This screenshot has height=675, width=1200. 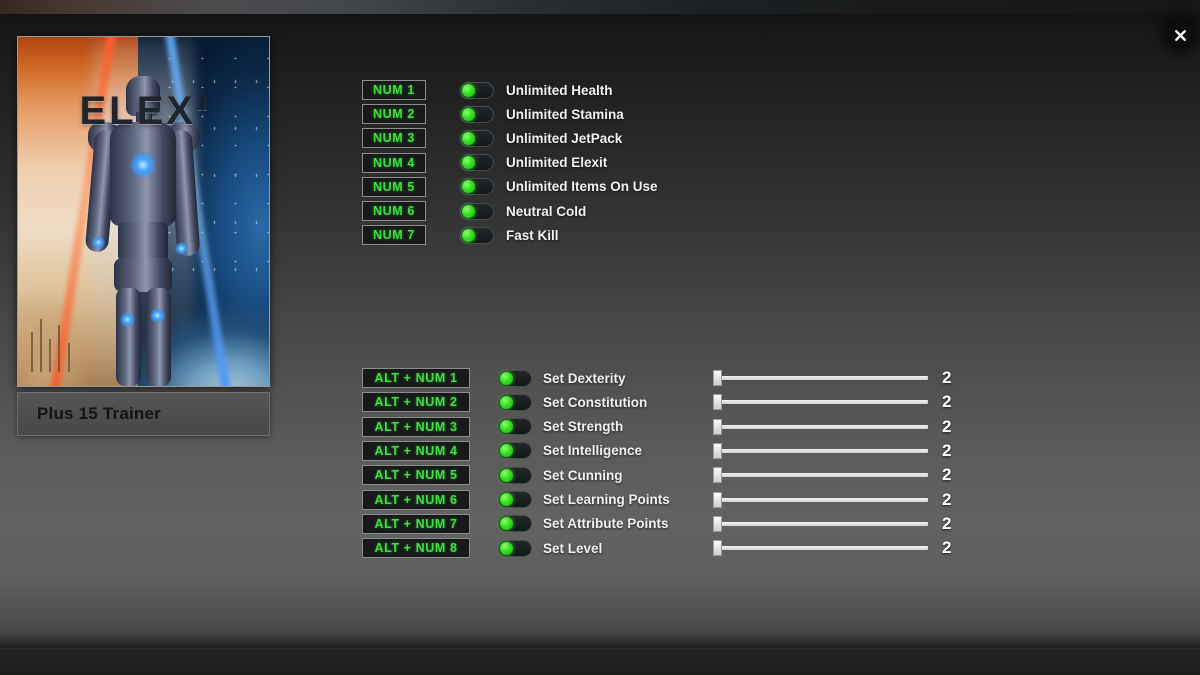 I want to click on game-cover: ELEXII, so click(x=143, y=211).